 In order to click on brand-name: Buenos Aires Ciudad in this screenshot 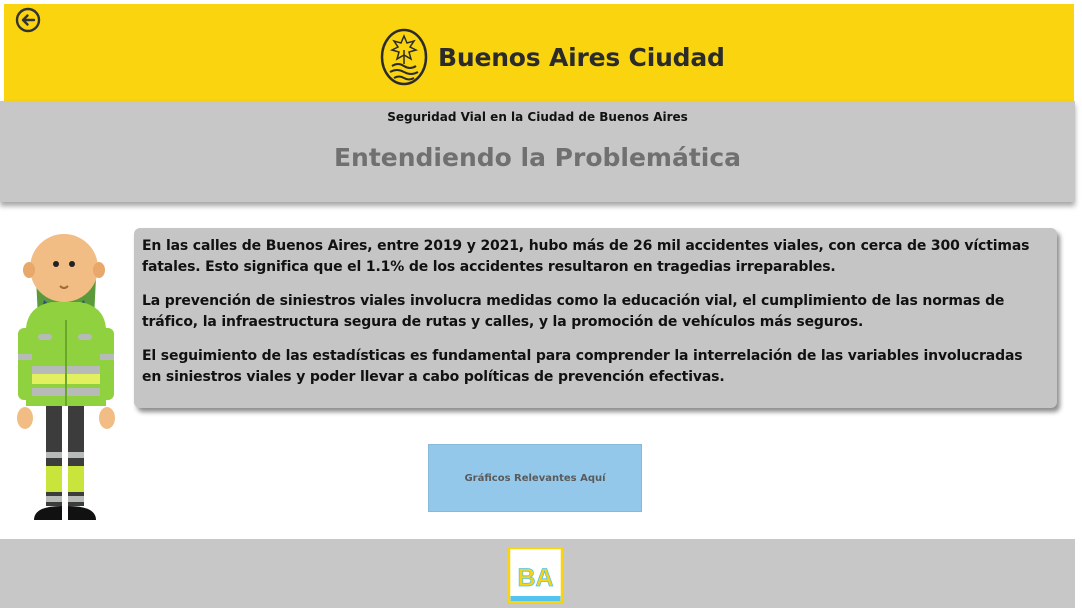, I will do `click(581, 57)`.